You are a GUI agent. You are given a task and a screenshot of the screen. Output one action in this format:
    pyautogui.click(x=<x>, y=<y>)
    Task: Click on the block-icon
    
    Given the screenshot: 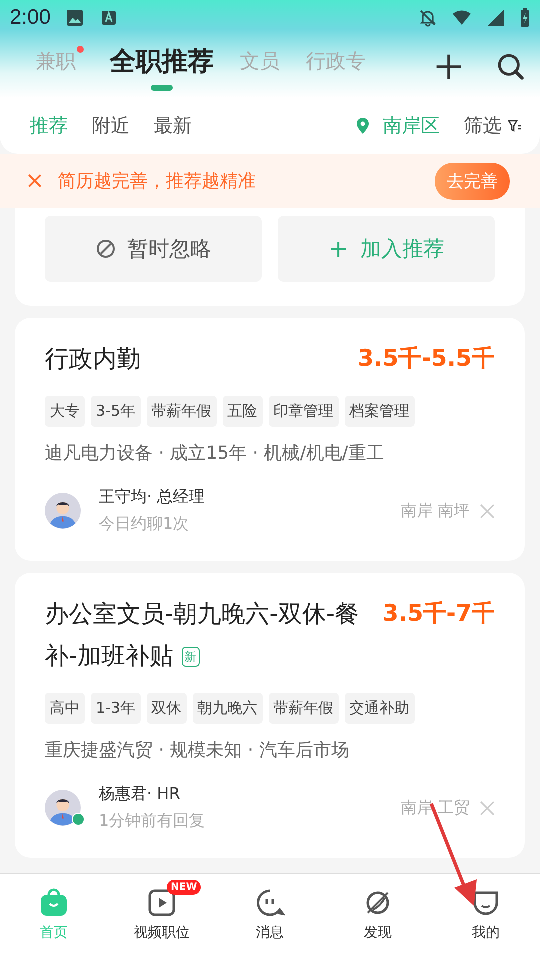 What is the action you would take?
    pyautogui.click(x=106, y=249)
    